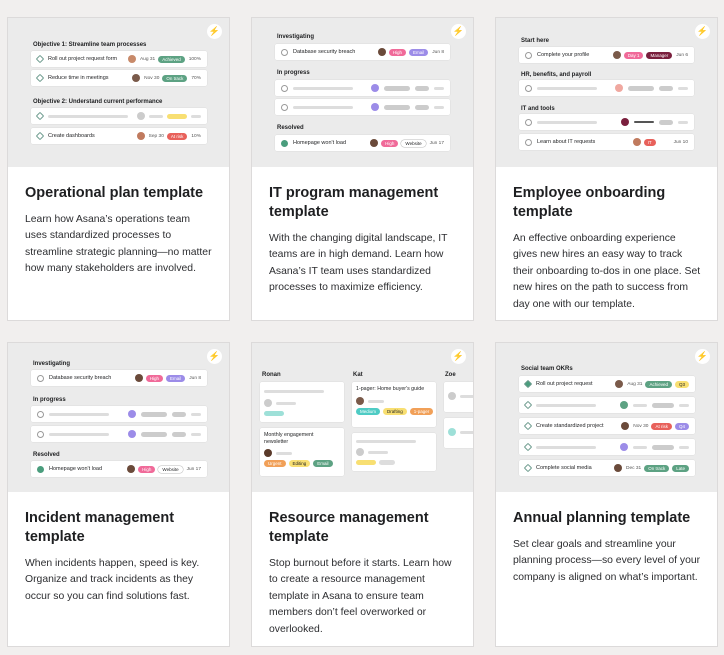  What do you see at coordinates (547, 369) in the screenshot?
I see `section-label: Social team OKRs` at bounding box center [547, 369].